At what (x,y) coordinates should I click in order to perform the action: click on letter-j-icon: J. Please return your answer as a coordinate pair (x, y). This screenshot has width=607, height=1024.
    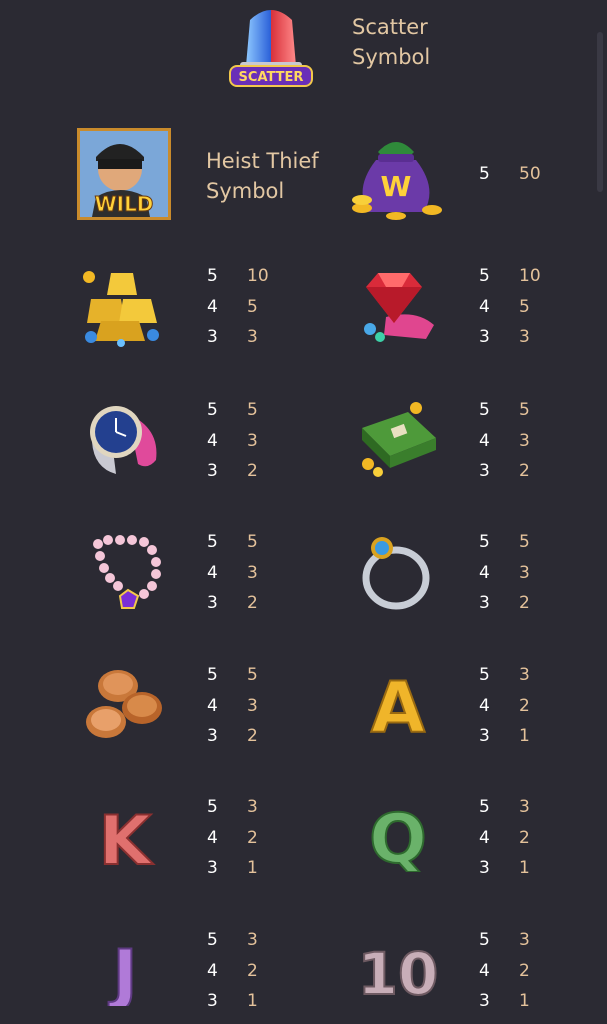
    Looking at the image, I should click on (122, 970).